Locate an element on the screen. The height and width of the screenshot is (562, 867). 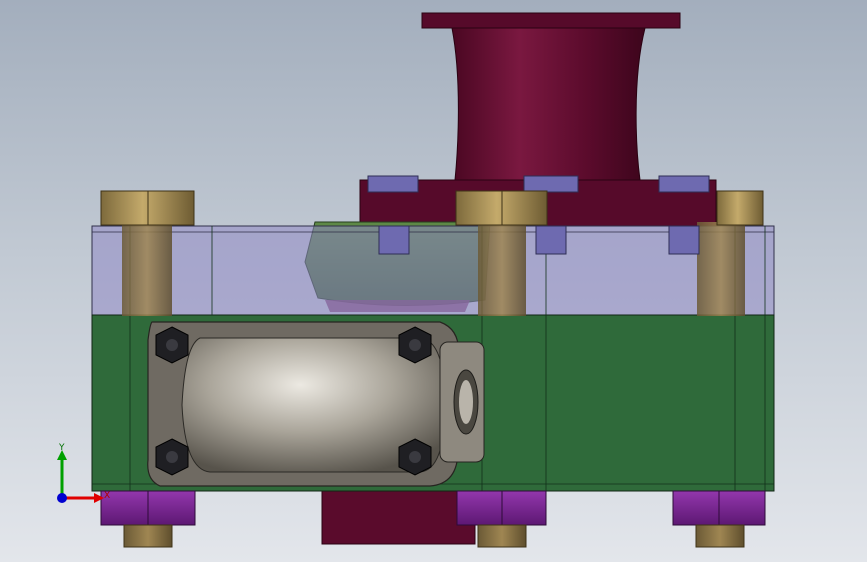
z-axis-dot is located at coordinates (62, 498).